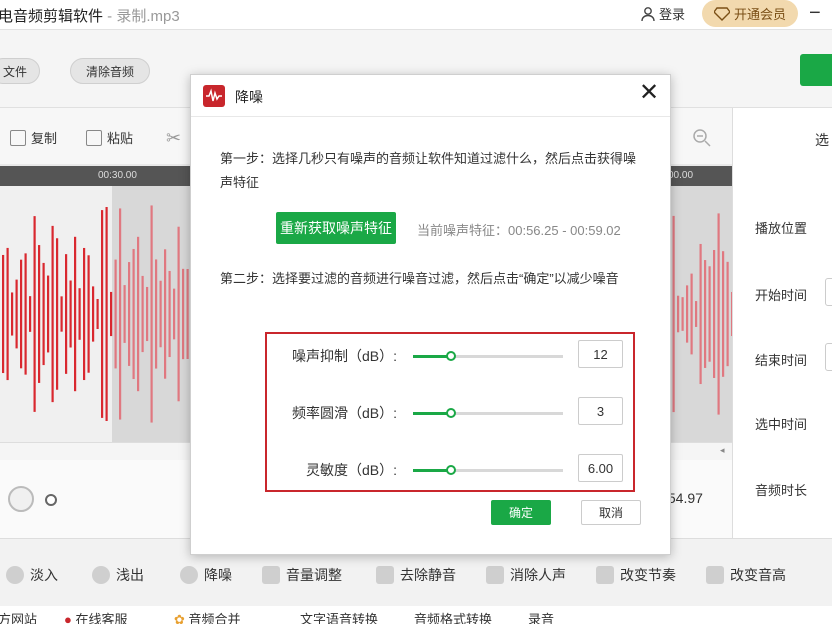 This screenshot has width=832, height=624. I want to click on param-value-input: 3, so click(600, 411).